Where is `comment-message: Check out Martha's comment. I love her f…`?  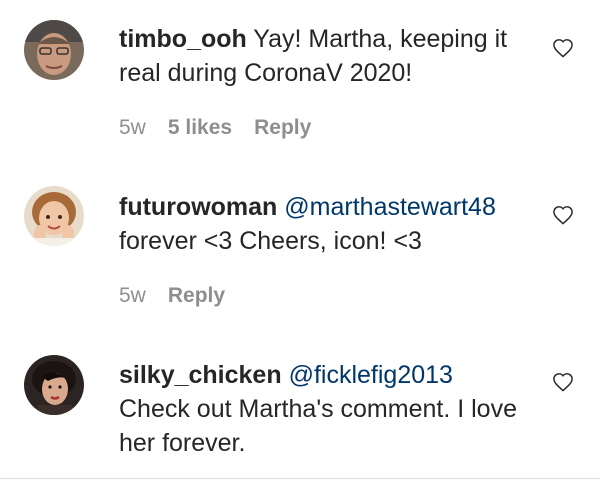
comment-message: Check out Martha's comment. I love her f… is located at coordinates (318, 426).